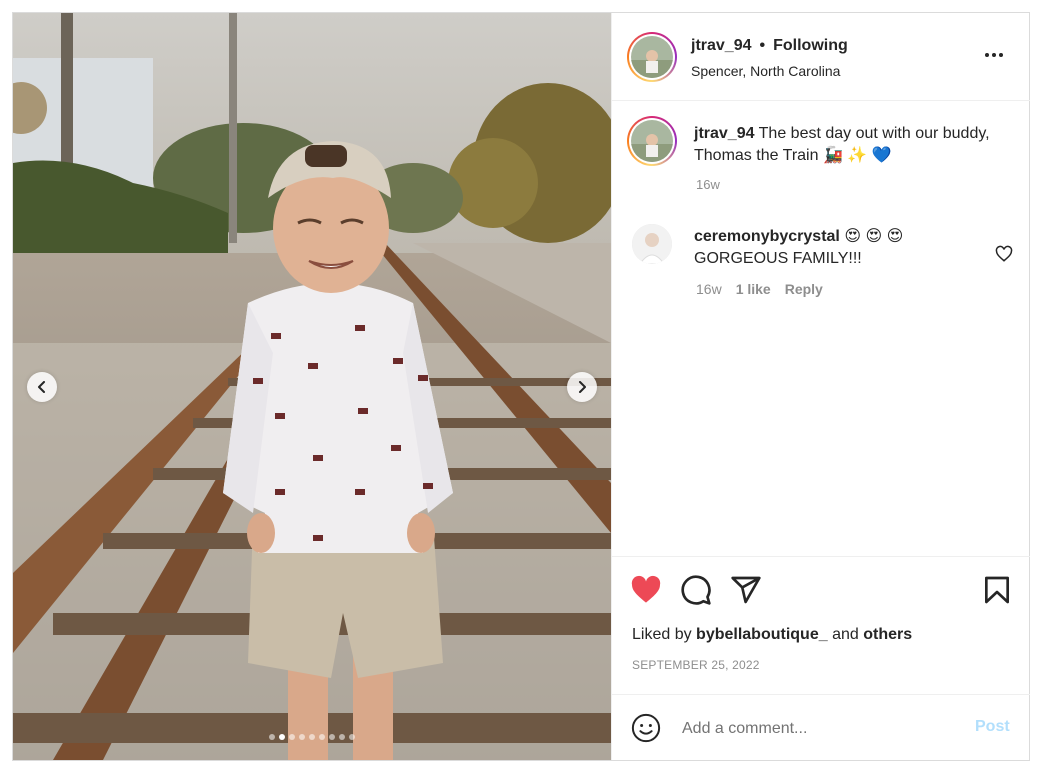 The width and height of the screenshot is (1043, 771). Describe the element at coordinates (762, 634) in the screenshot. I see `liked-by-user: bybellaboutique_` at that location.